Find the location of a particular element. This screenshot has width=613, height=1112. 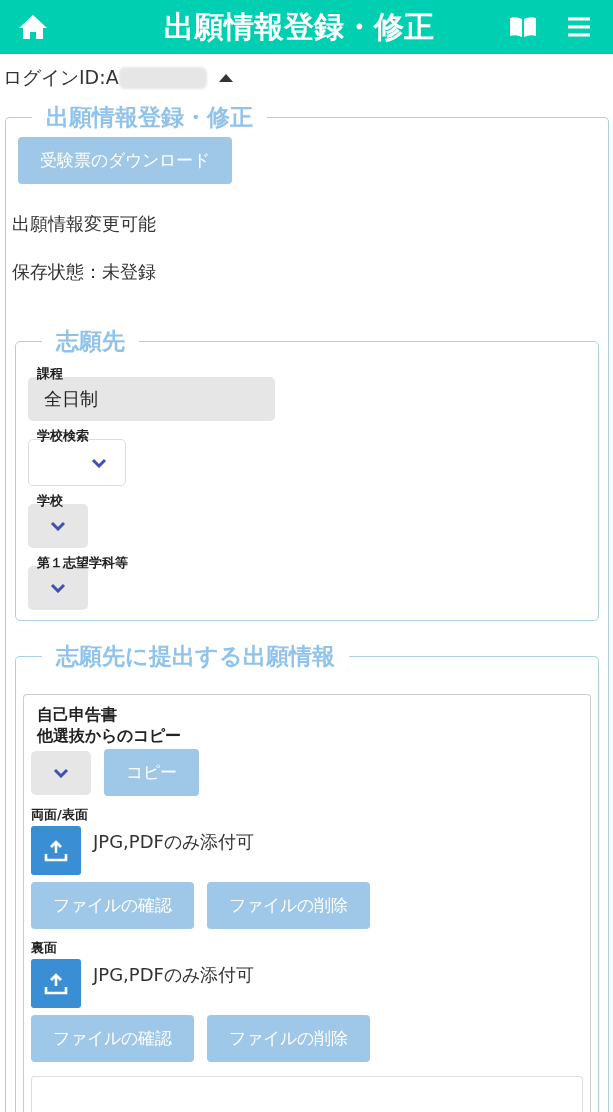

status-text: 出願情報変更可能 is located at coordinates (84, 224).